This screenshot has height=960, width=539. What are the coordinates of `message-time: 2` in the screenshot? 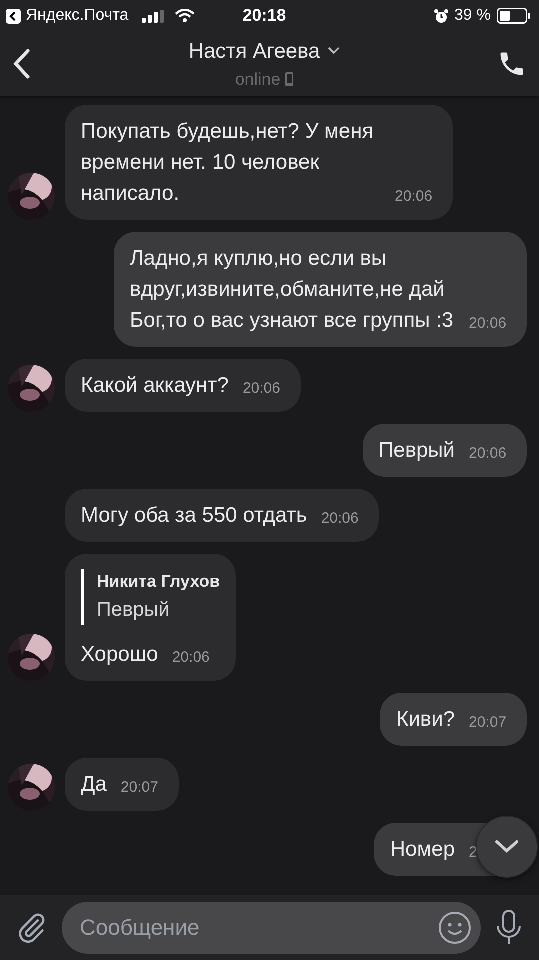 It's located at (473, 852).